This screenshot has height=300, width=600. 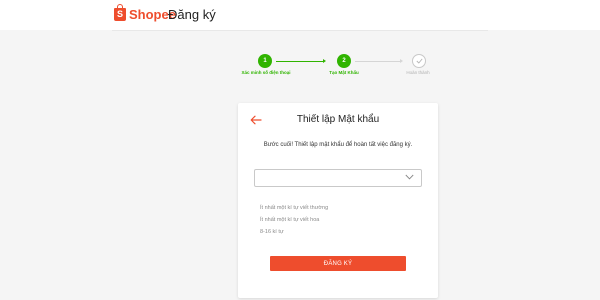 I want to click on site-header: S Shopee Đăng ký, so click(x=300, y=15).